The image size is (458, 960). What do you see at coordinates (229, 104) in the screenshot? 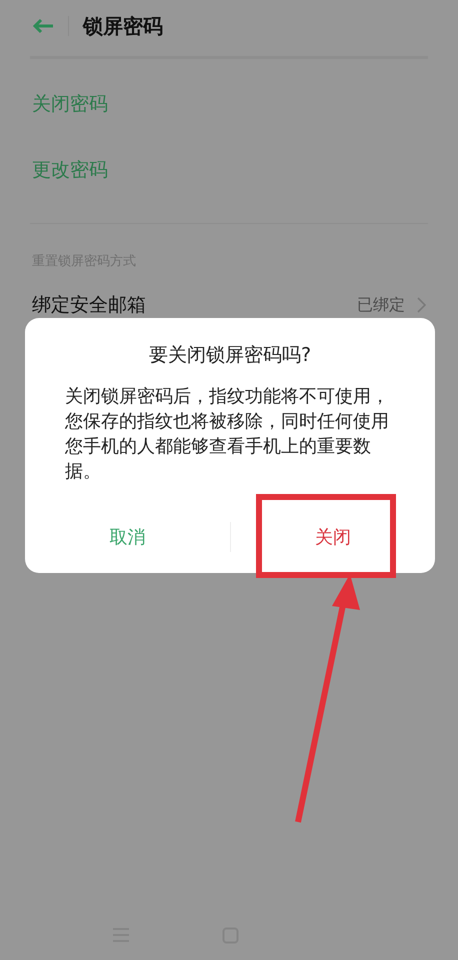
I see `menu-item: 关闭密码` at bounding box center [229, 104].